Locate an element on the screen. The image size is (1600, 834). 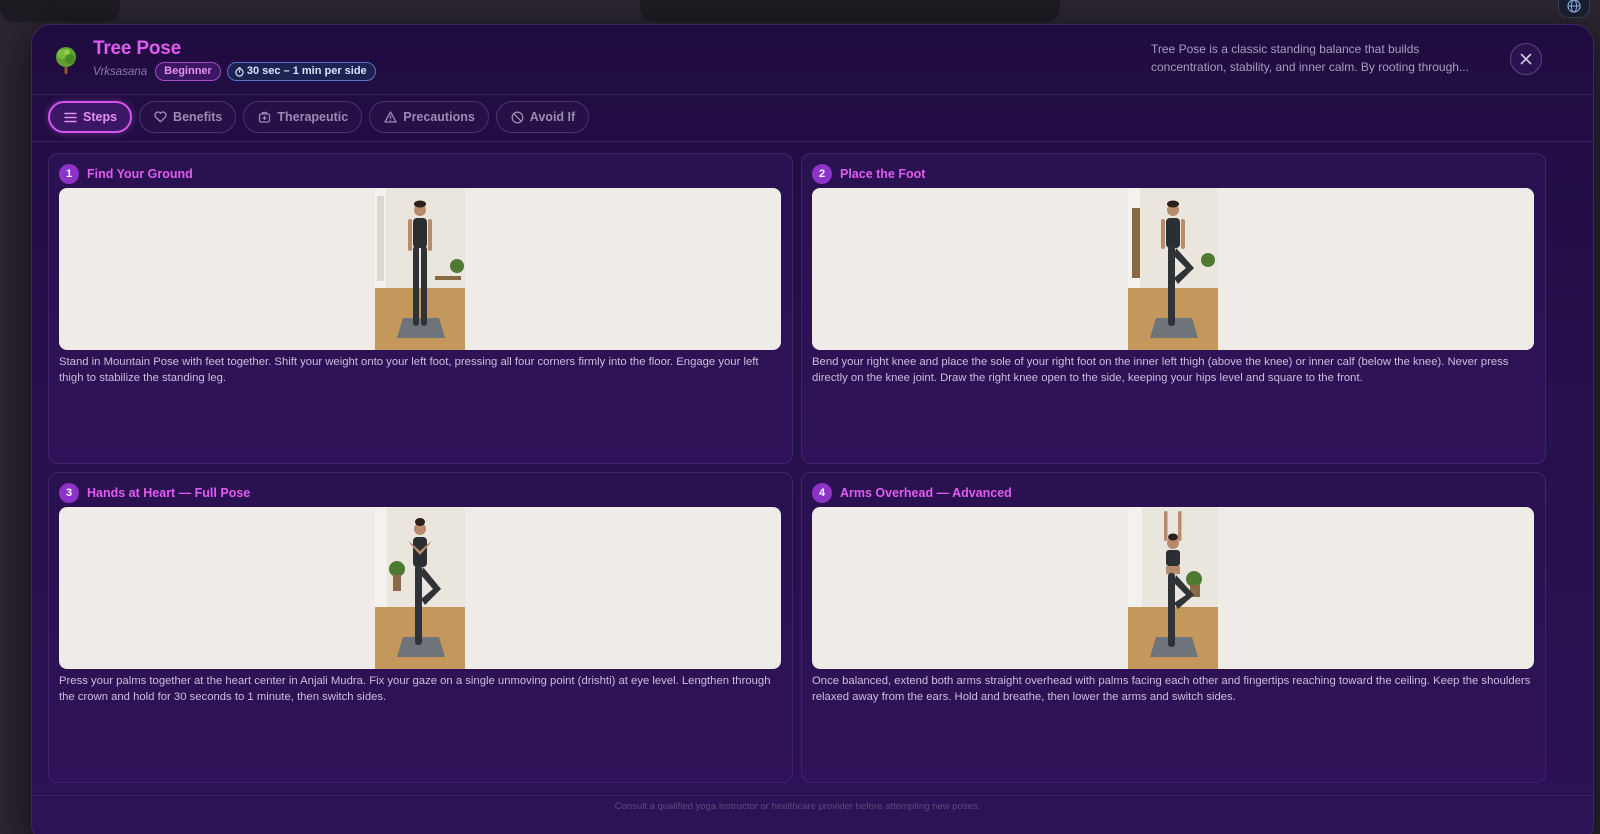
duration-badge: 30 sec – 1 min per side is located at coordinates (301, 71).